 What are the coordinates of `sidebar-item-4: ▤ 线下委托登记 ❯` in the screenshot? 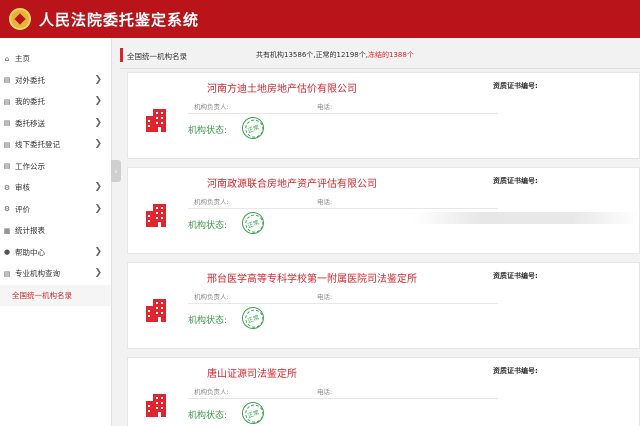 It's located at (55, 145).